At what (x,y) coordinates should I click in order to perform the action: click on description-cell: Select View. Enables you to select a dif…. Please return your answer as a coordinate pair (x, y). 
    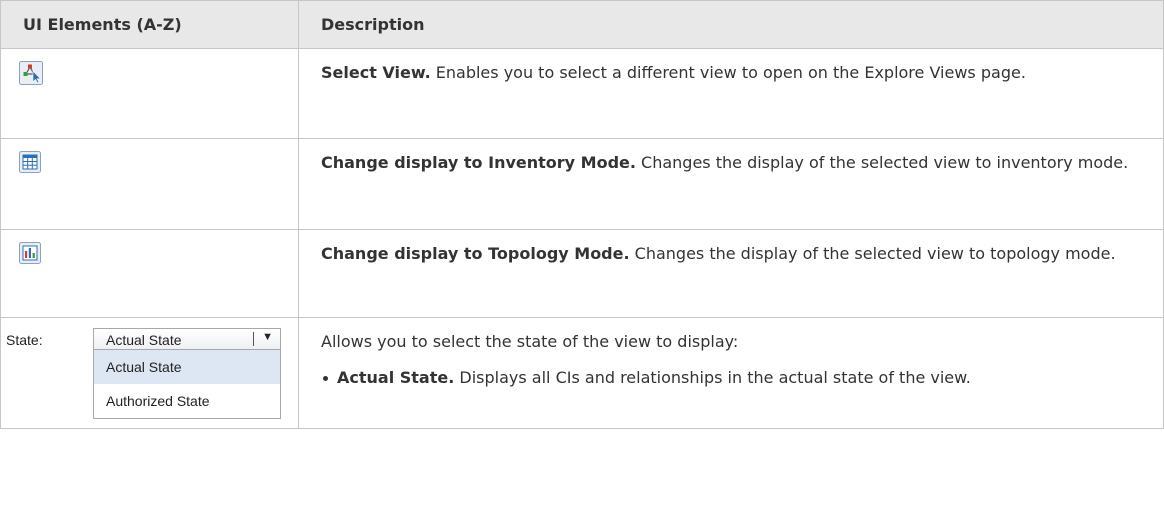
    Looking at the image, I should click on (731, 93).